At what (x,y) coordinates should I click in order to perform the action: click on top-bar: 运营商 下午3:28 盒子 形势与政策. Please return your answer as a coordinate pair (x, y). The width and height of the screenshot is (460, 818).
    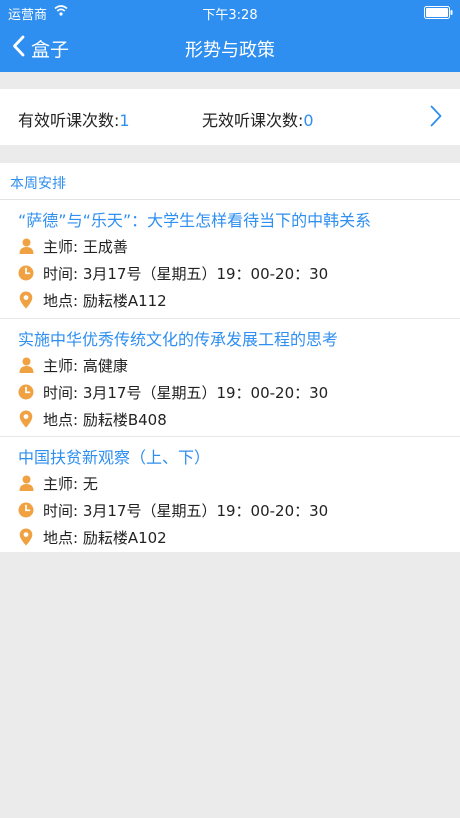
    Looking at the image, I should click on (230, 36).